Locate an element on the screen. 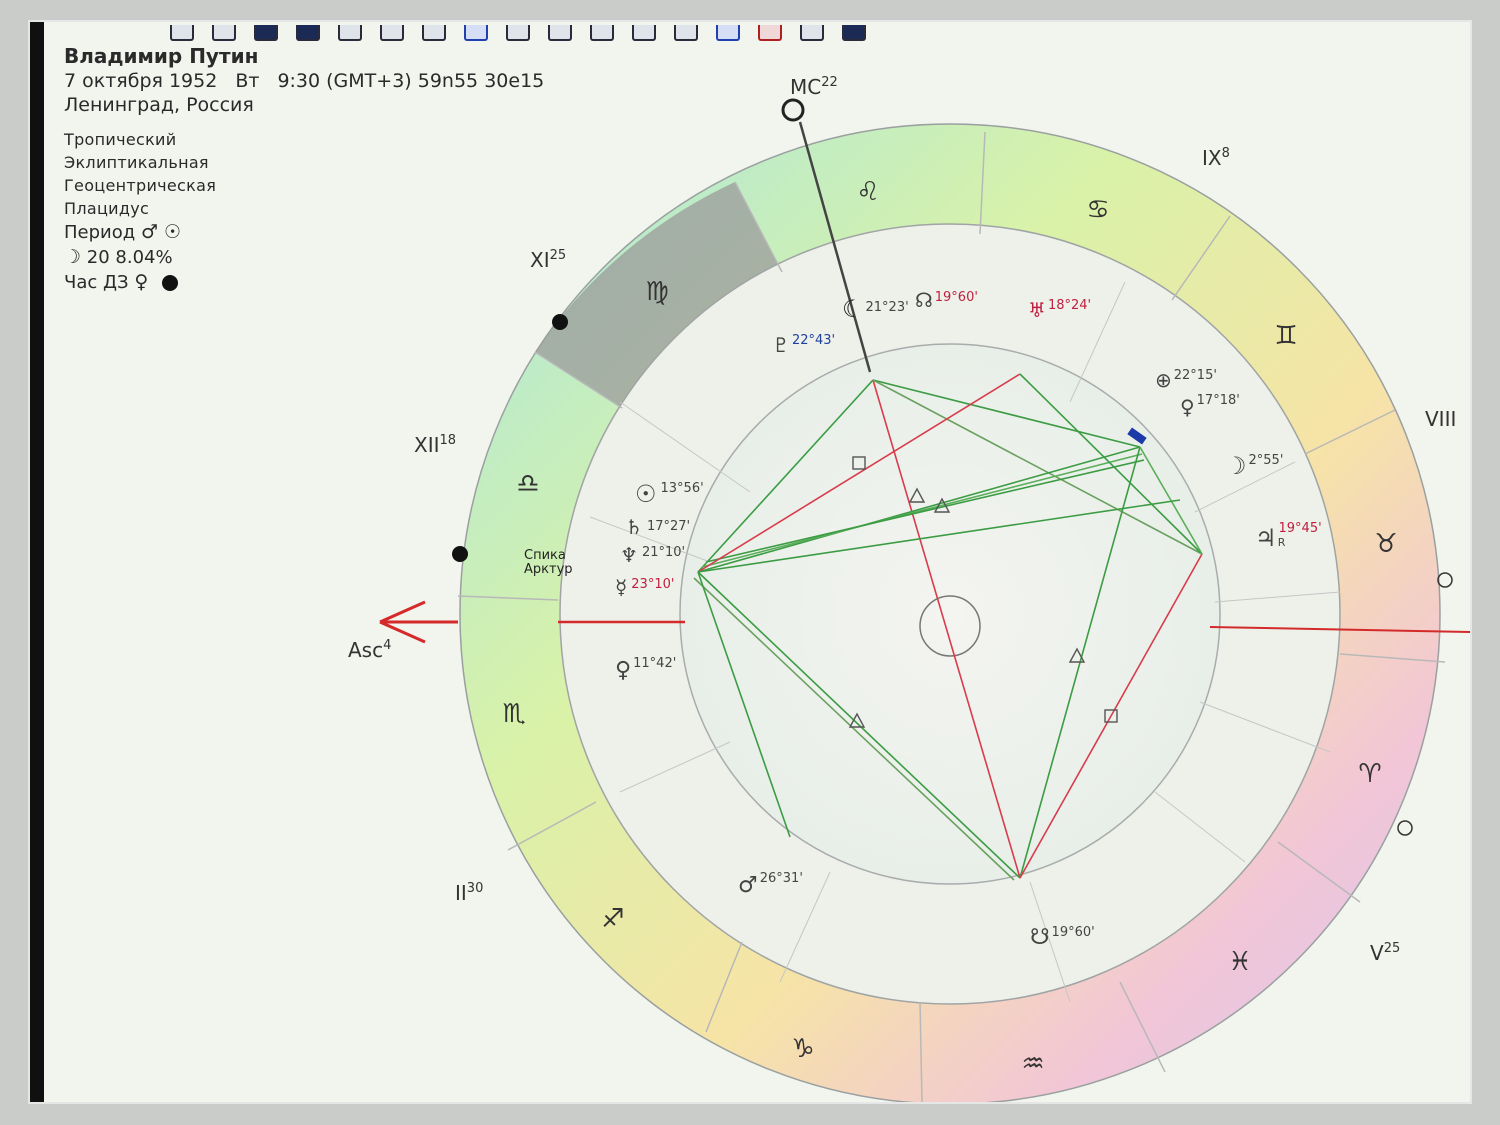  star-arcturus: Арктур is located at coordinates (548, 569).